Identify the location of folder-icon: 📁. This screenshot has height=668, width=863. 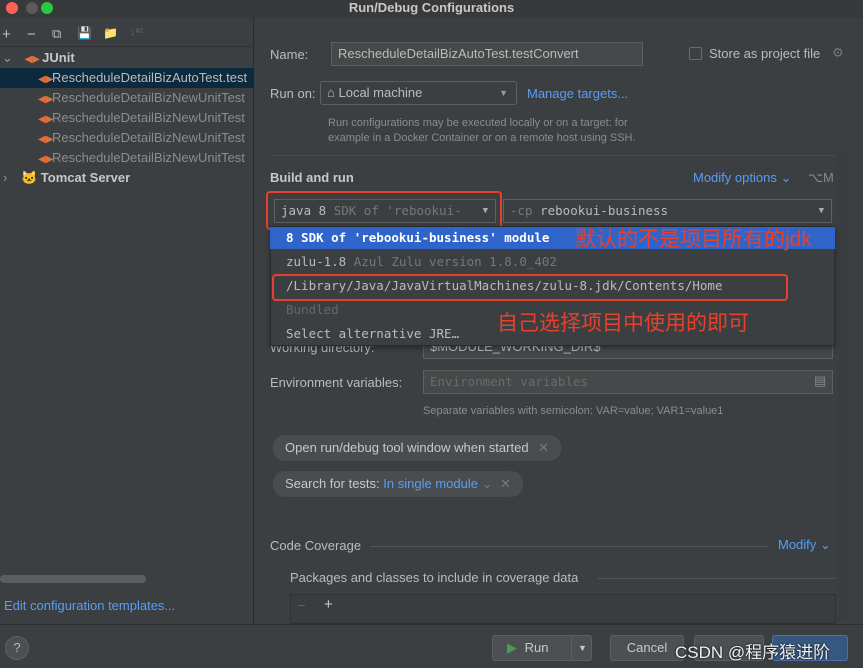
(110, 33).